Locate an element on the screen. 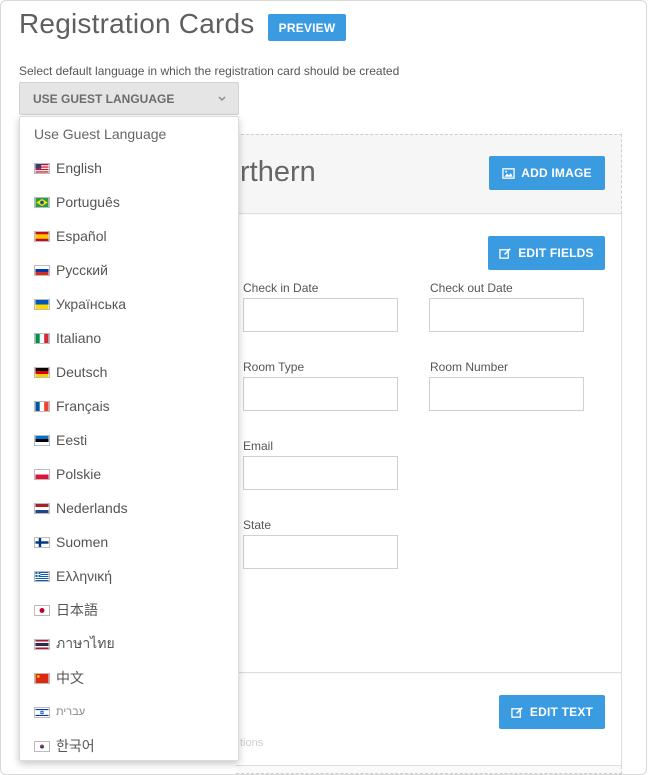 Image resolution: width=648 pixels, height=775 pixels. language-option-finnish: Suomen is located at coordinates (129, 542).